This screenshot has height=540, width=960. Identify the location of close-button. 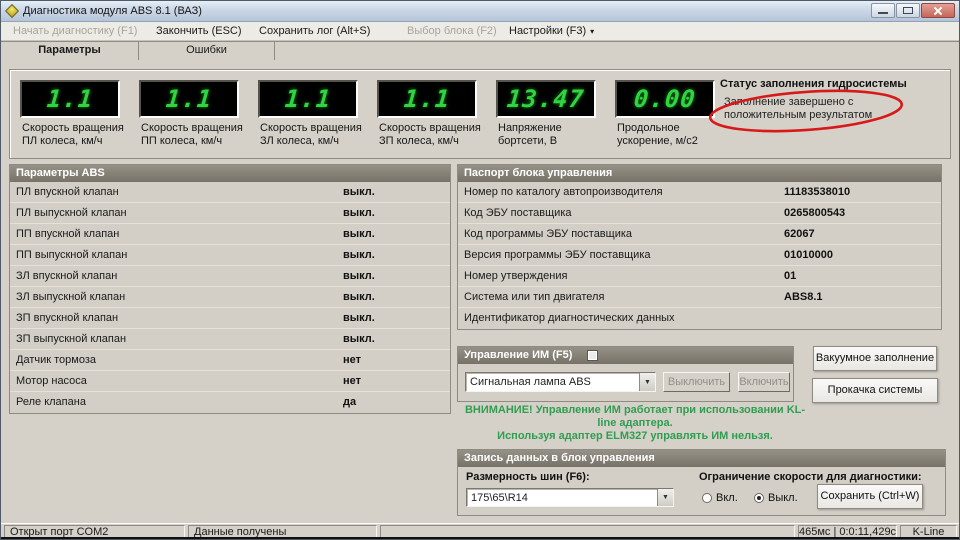
(938, 10).